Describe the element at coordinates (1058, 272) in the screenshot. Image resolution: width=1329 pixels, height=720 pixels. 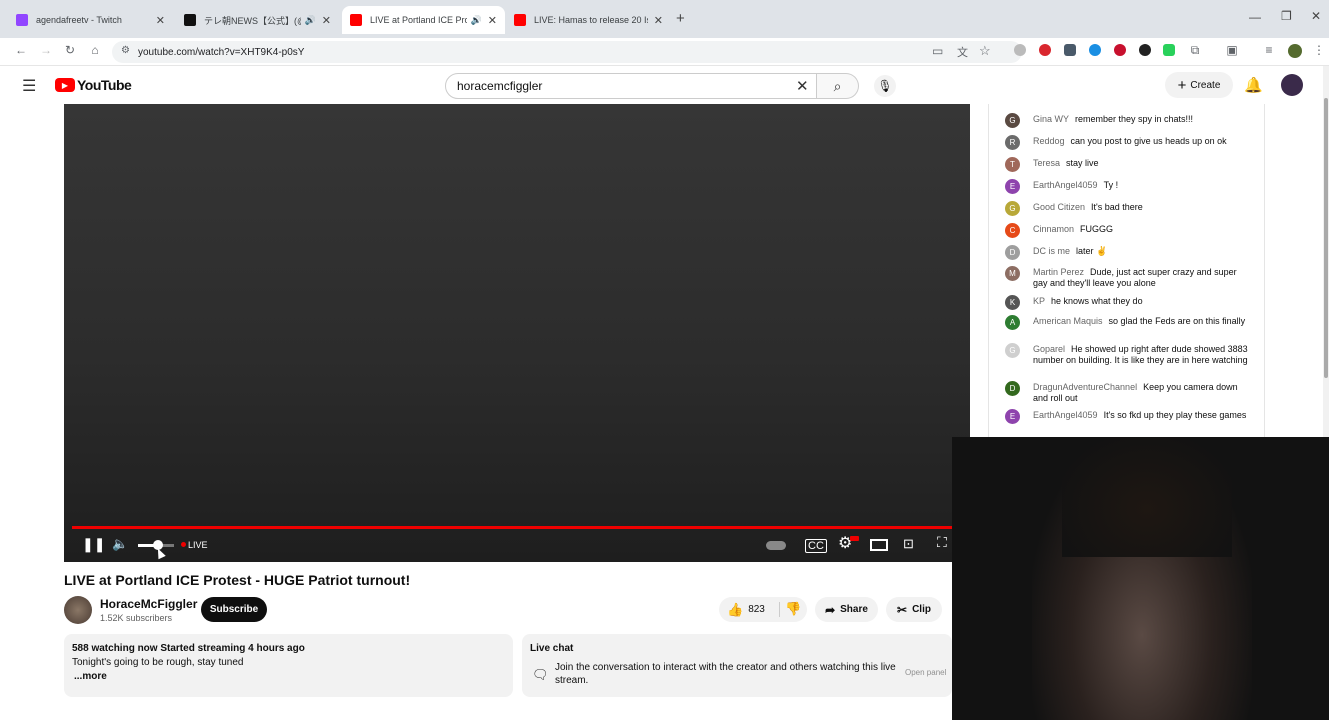
I see `chat-author-name: Martin Perez` at that location.